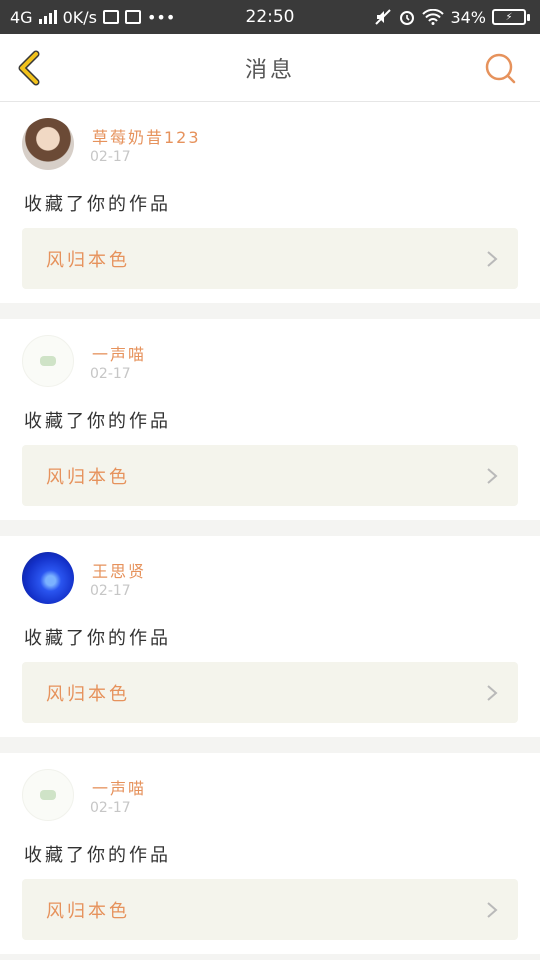 The height and width of the screenshot is (960, 540). Describe the element at coordinates (161, 17) in the screenshot. I see `more-notifications-icon: •••` at that location.